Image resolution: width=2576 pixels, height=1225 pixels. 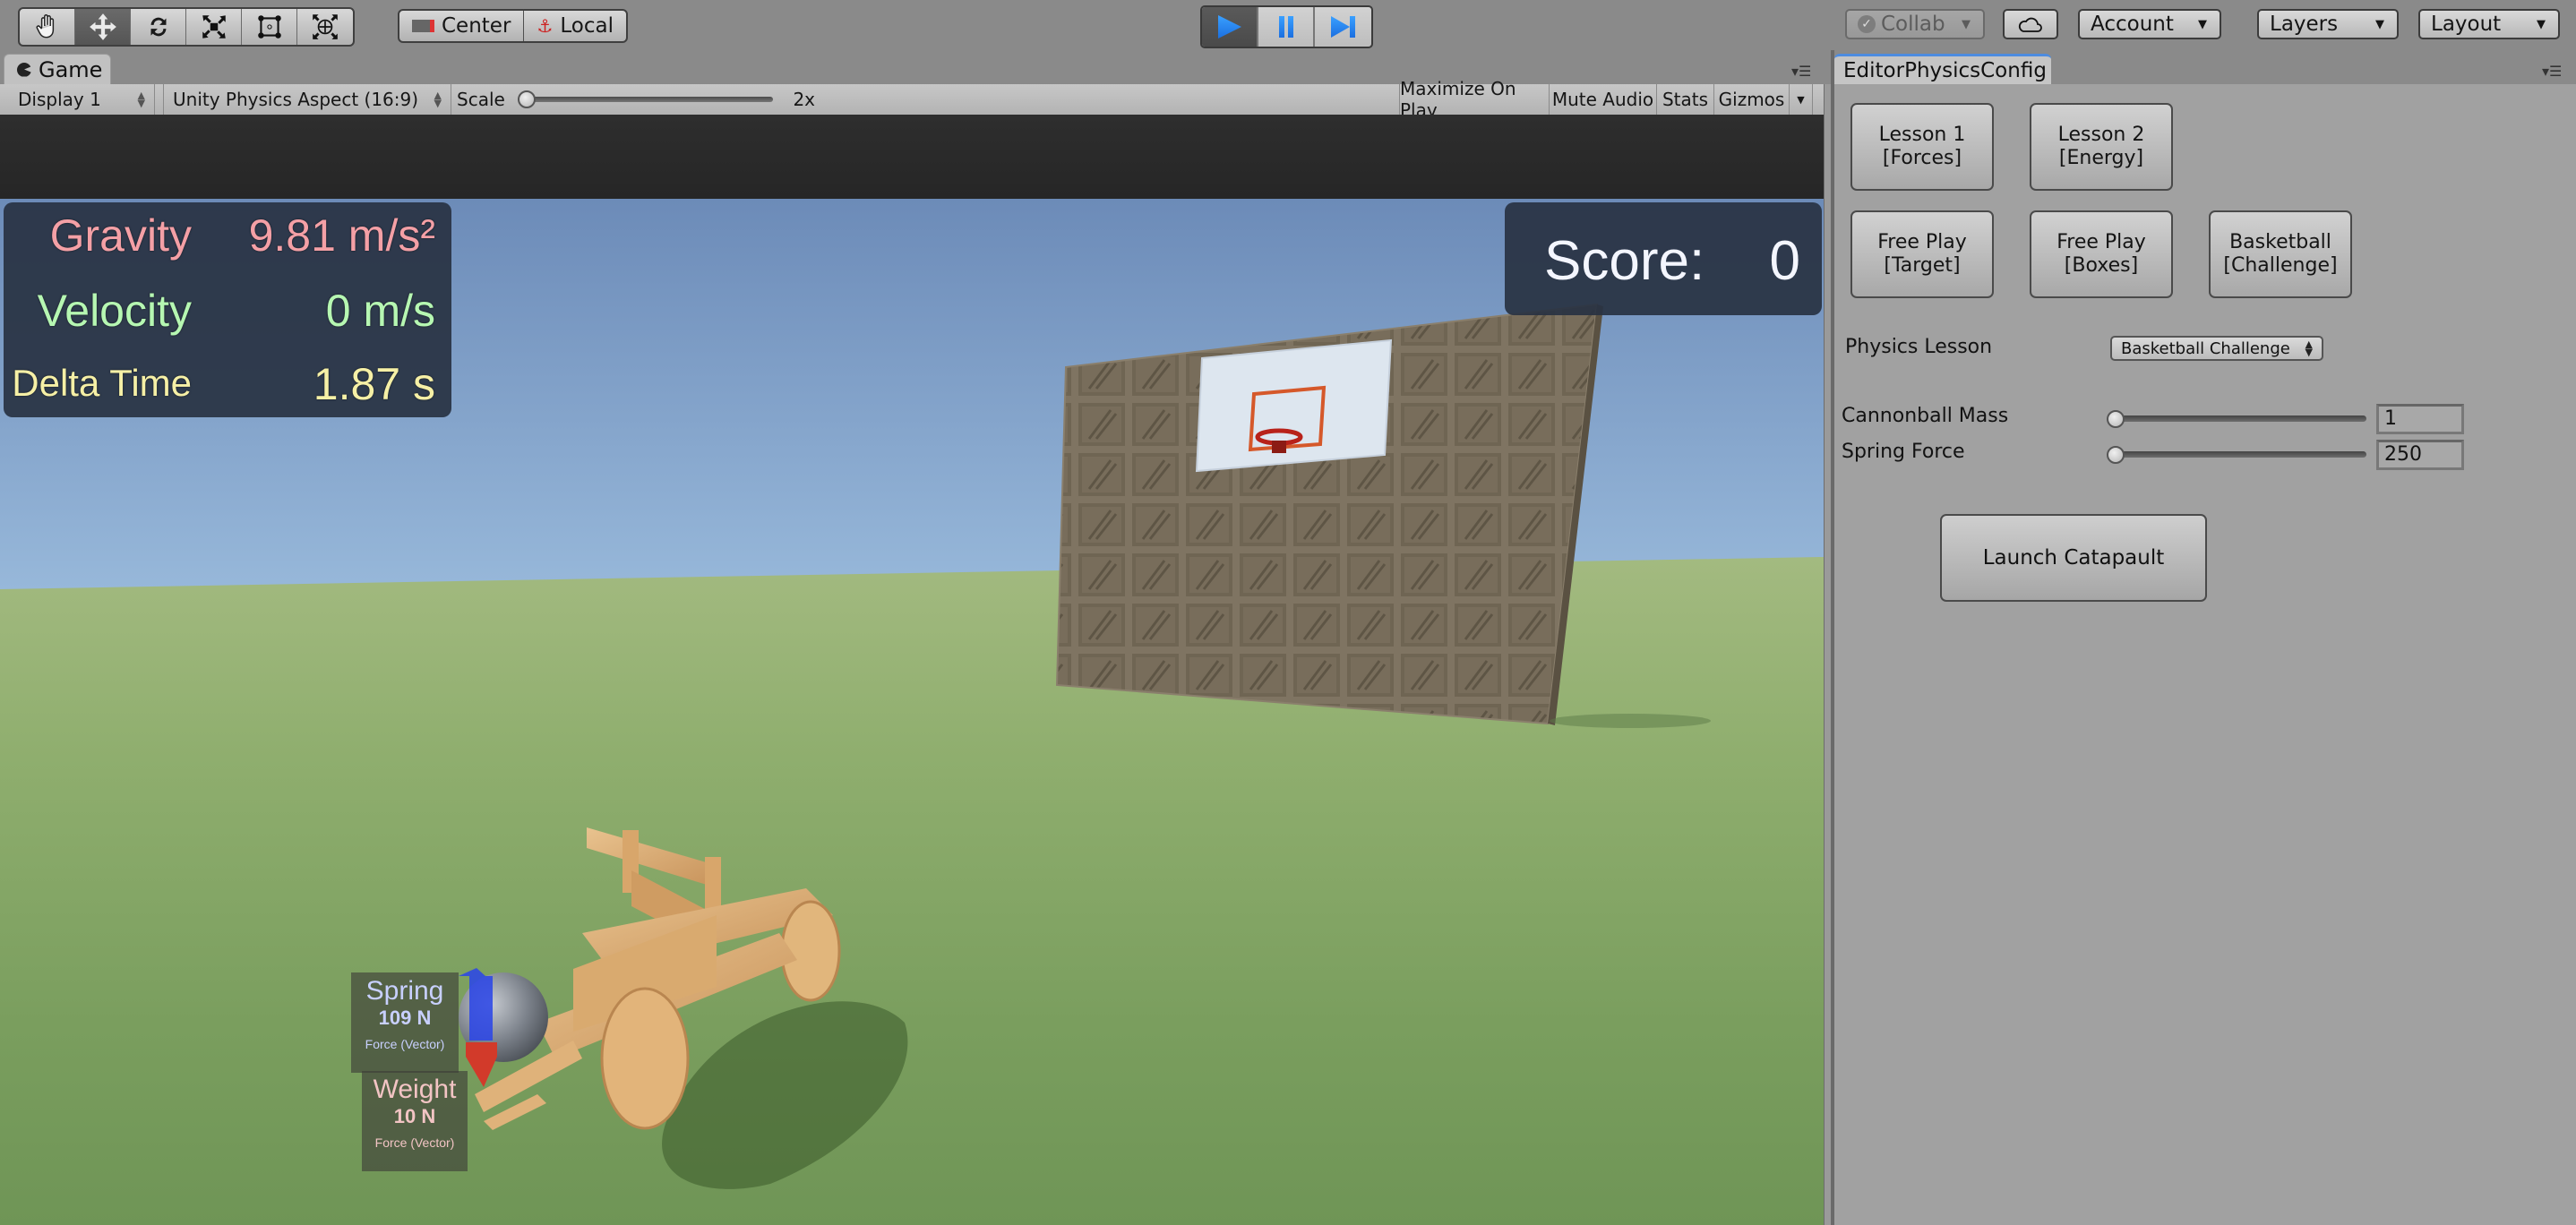 I want to click on gravity-value: 9.81 m/s², so click(x=341, y=236).